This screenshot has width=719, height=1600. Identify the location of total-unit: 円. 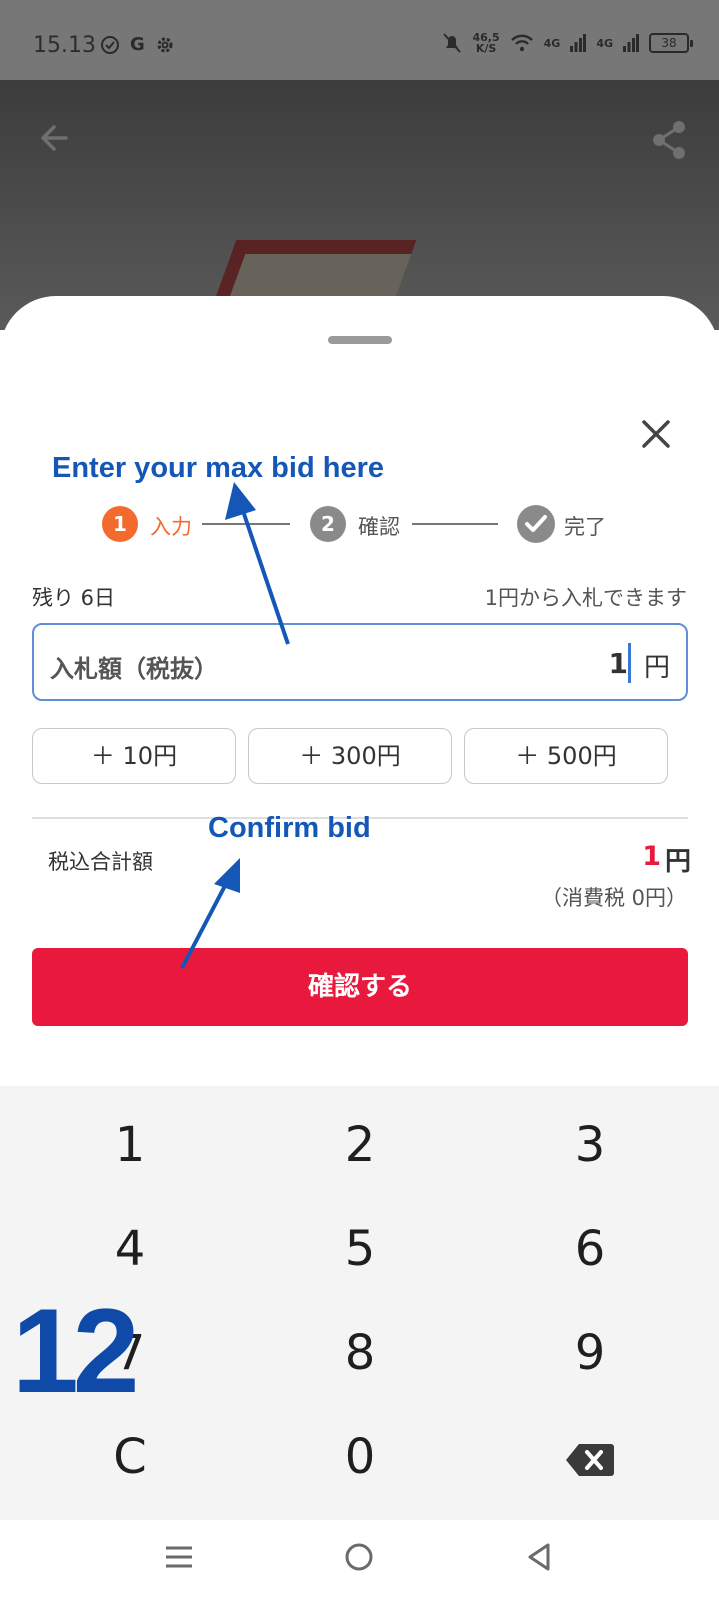
(677, 862).